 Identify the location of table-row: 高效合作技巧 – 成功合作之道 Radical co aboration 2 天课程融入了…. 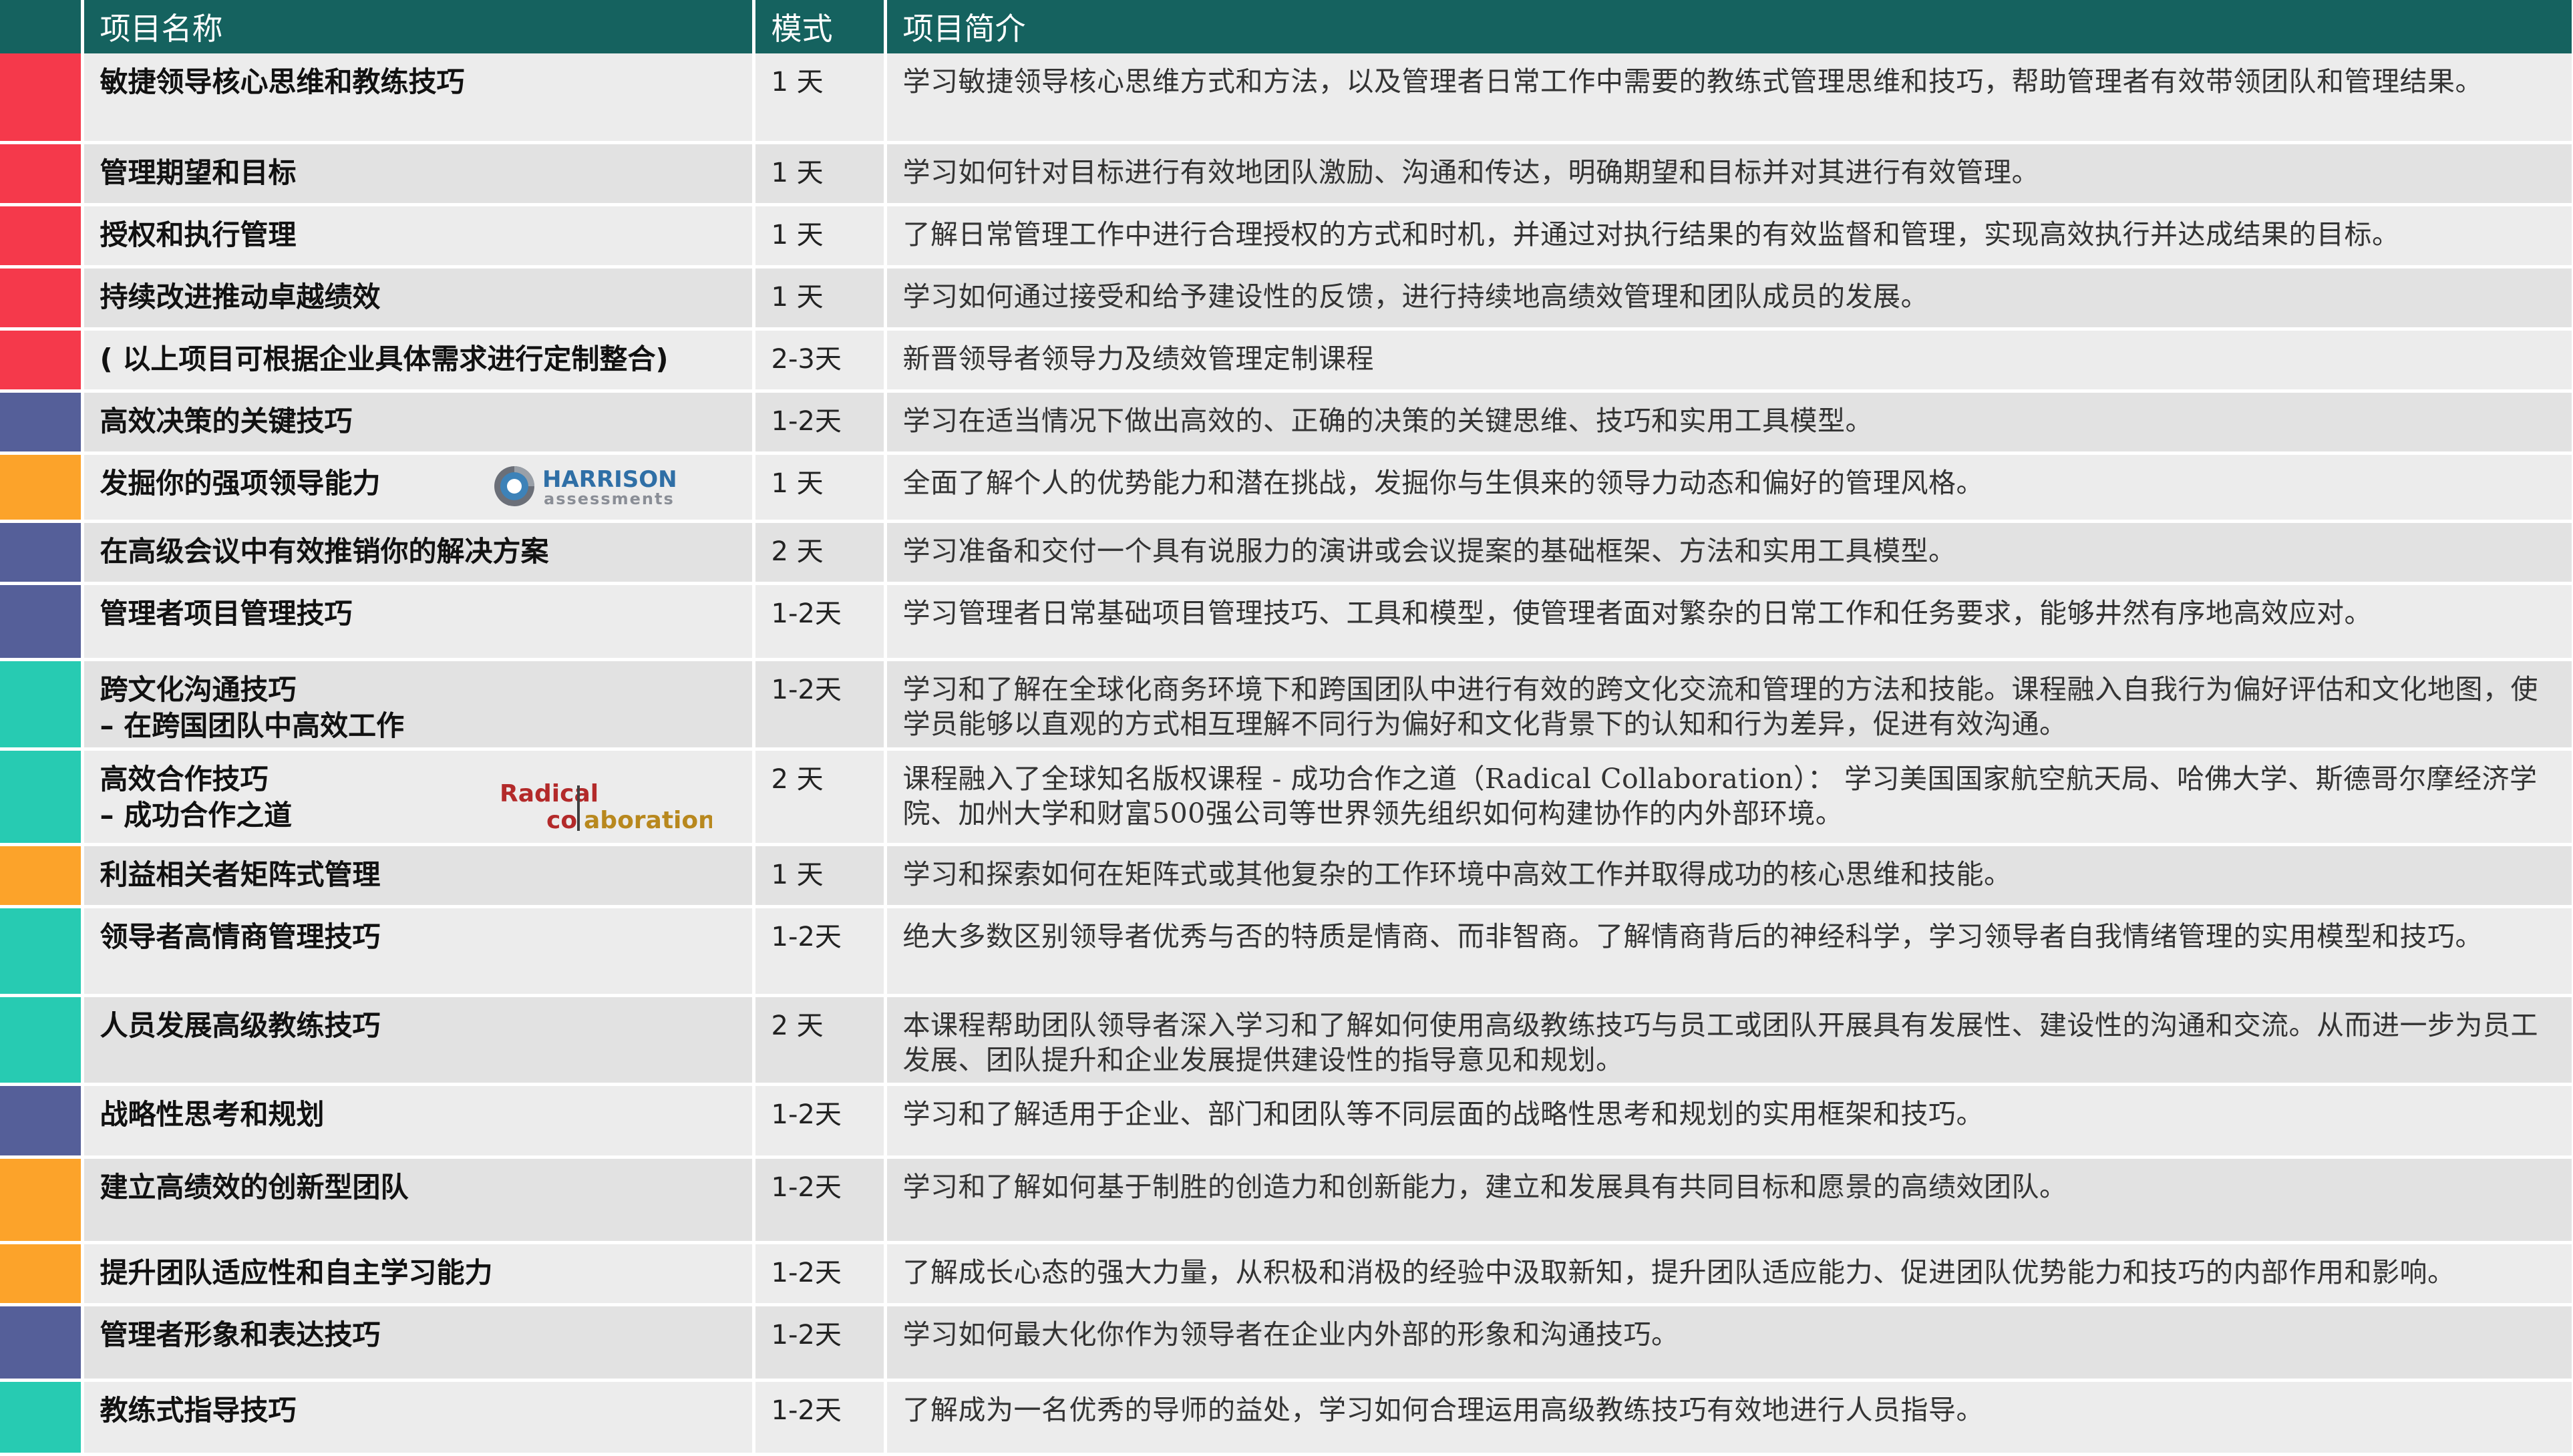
(1286, 798).